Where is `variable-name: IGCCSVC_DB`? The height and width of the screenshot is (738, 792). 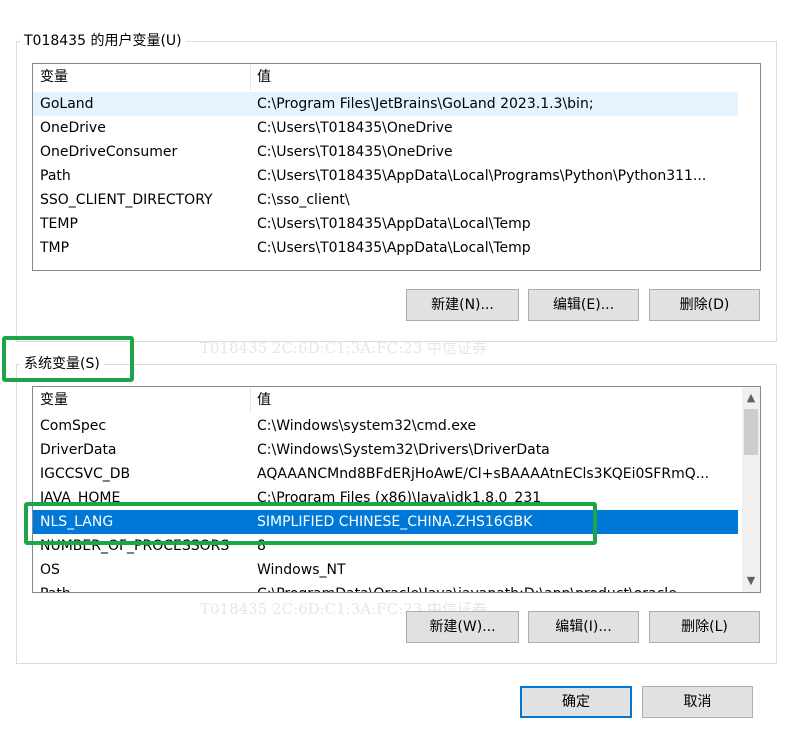 variable-name: IGCCSVC_DB is located at coordinates (85, 474).